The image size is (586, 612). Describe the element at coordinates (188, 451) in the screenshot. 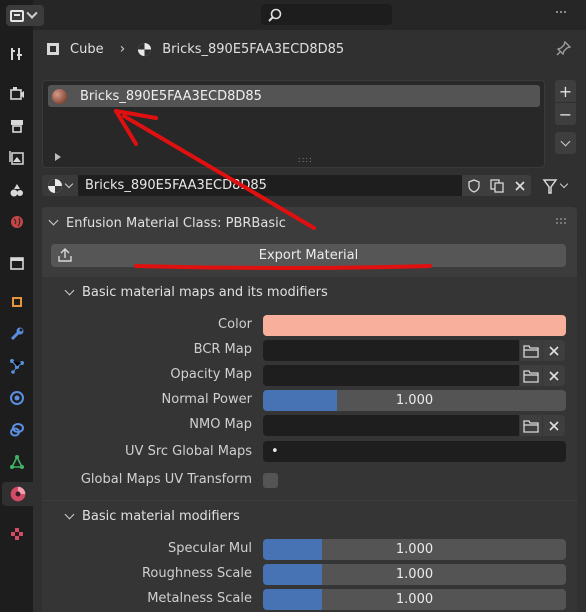

I see `uv-src-label: UV Src Global Maps` at that location.